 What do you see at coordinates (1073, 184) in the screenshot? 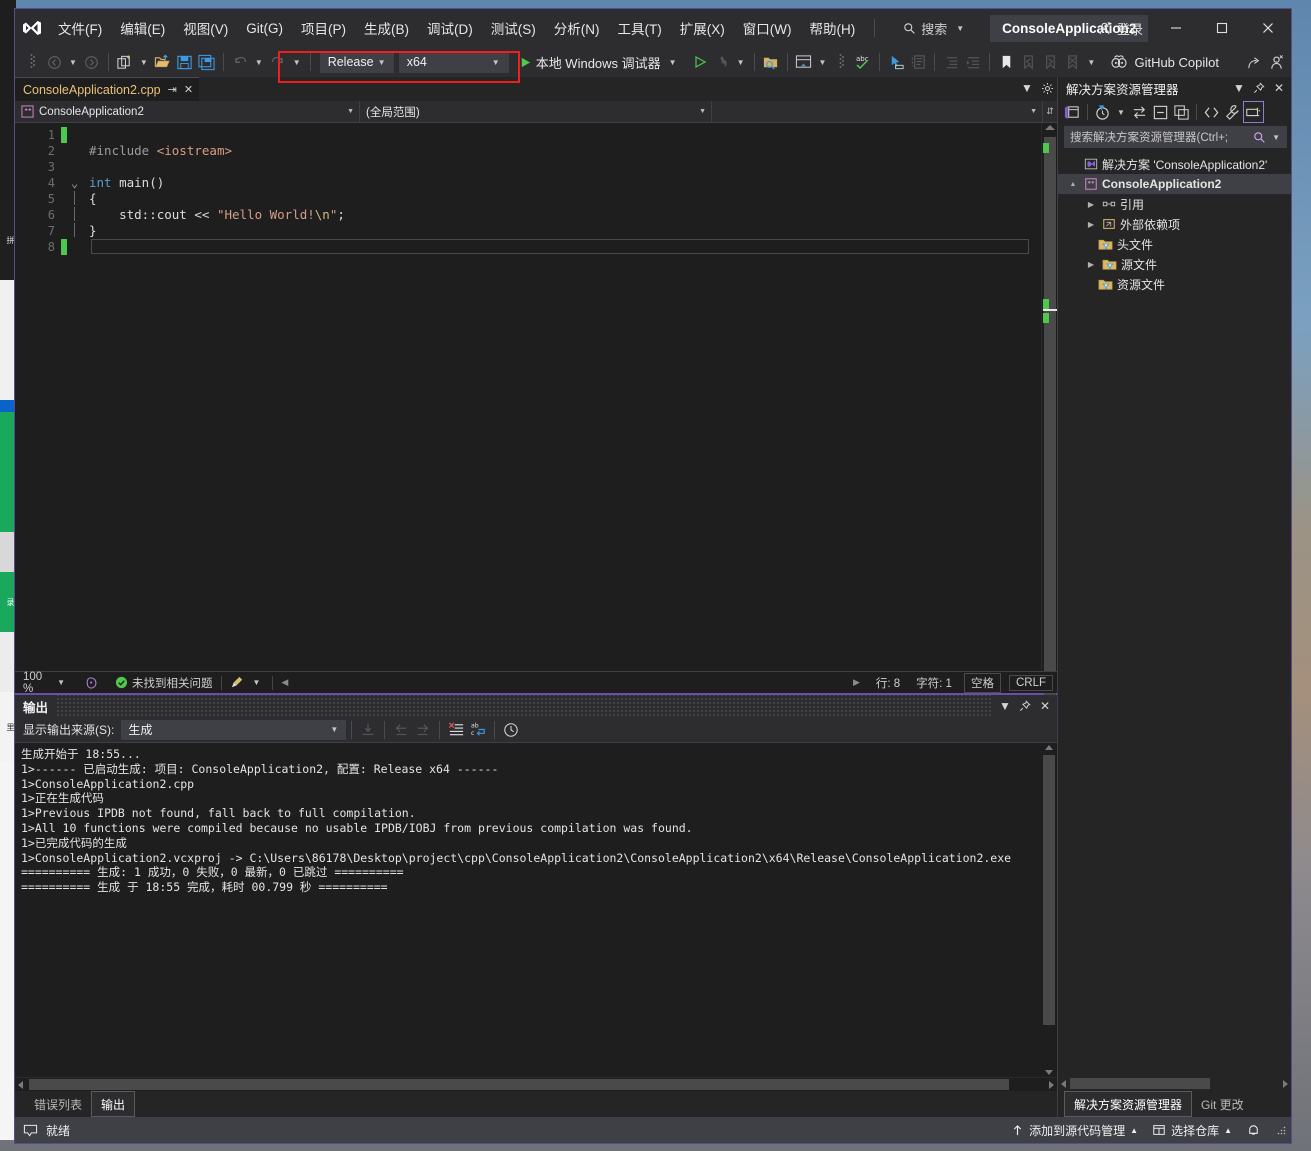
I see `project-expander-icon: ▲` at bounding box center [1073, 184].